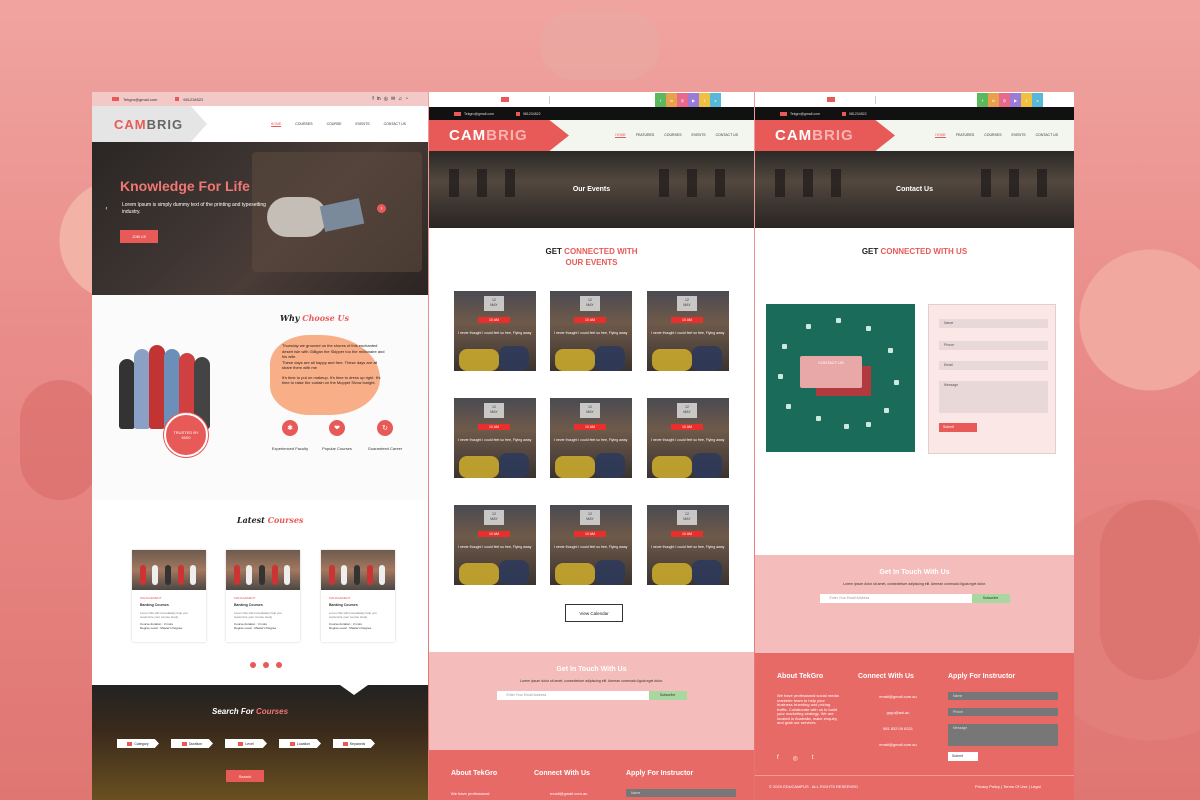 The height and width of the screenshot is (800, 1200). What do you see at coordinates (1008, 786) in the screenshot?
I see `footer-legal-links: Privacy Policy | Terms Of Use | Legal` at bounding box center [1008, 786].